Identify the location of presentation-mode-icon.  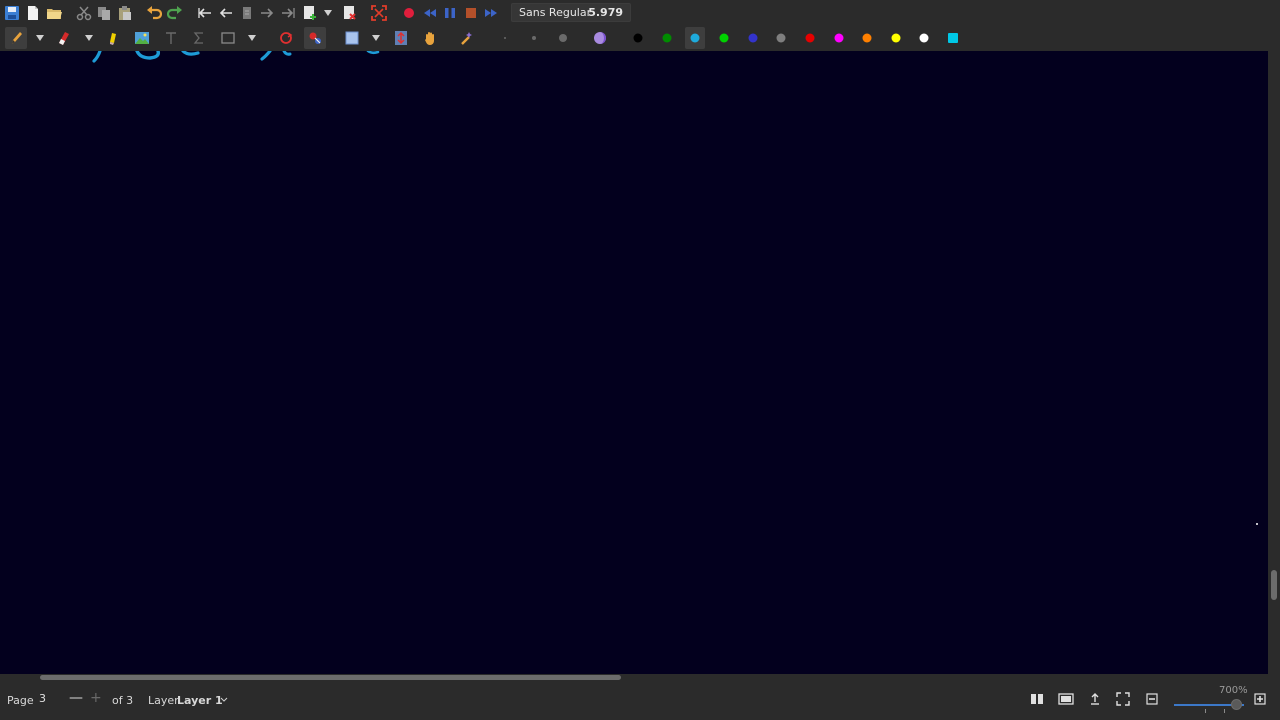
(1066, 699).